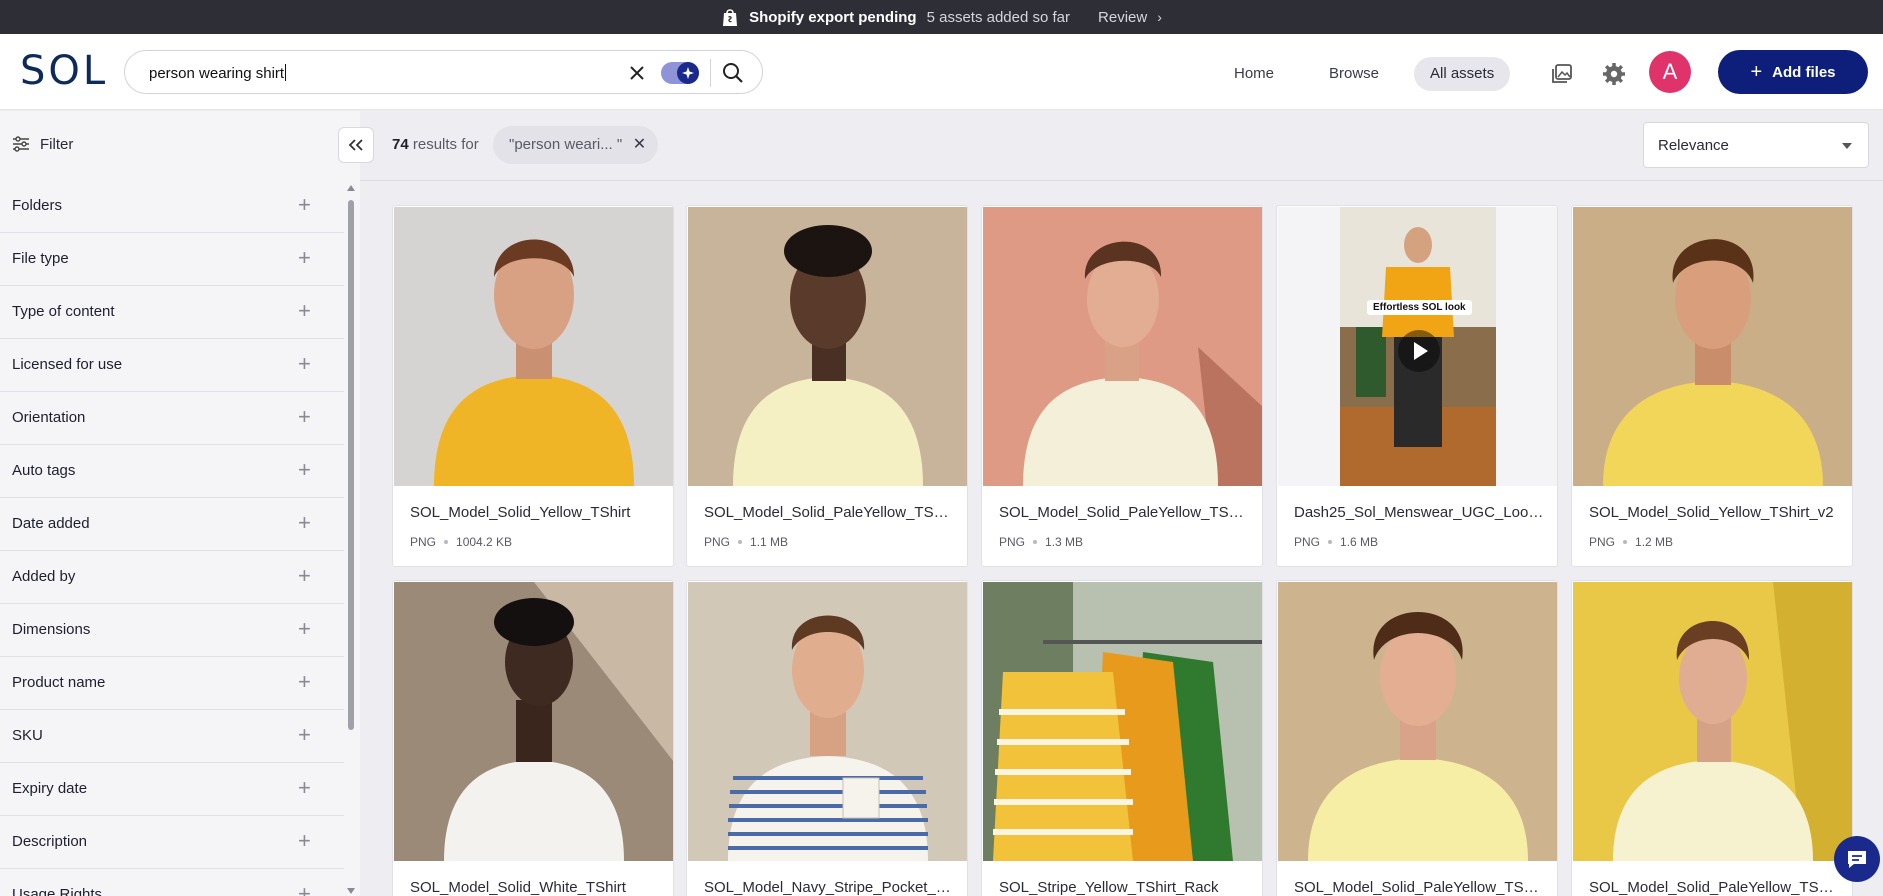  I want to click on clear-search-icon, so click(637, 73).